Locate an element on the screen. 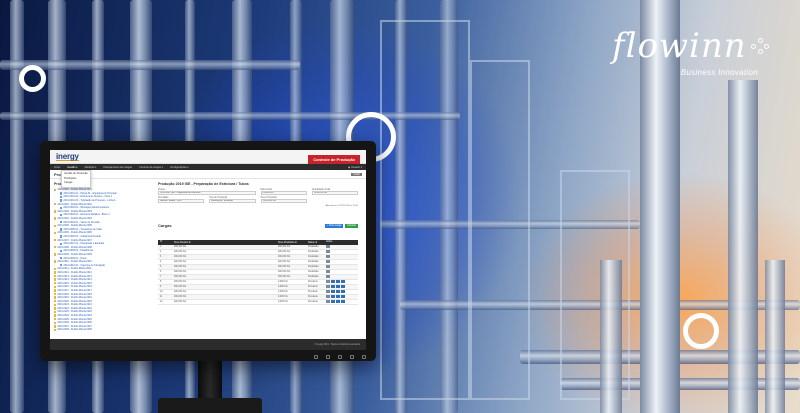  back-button: Voltar is located at coordinates (356, 174).